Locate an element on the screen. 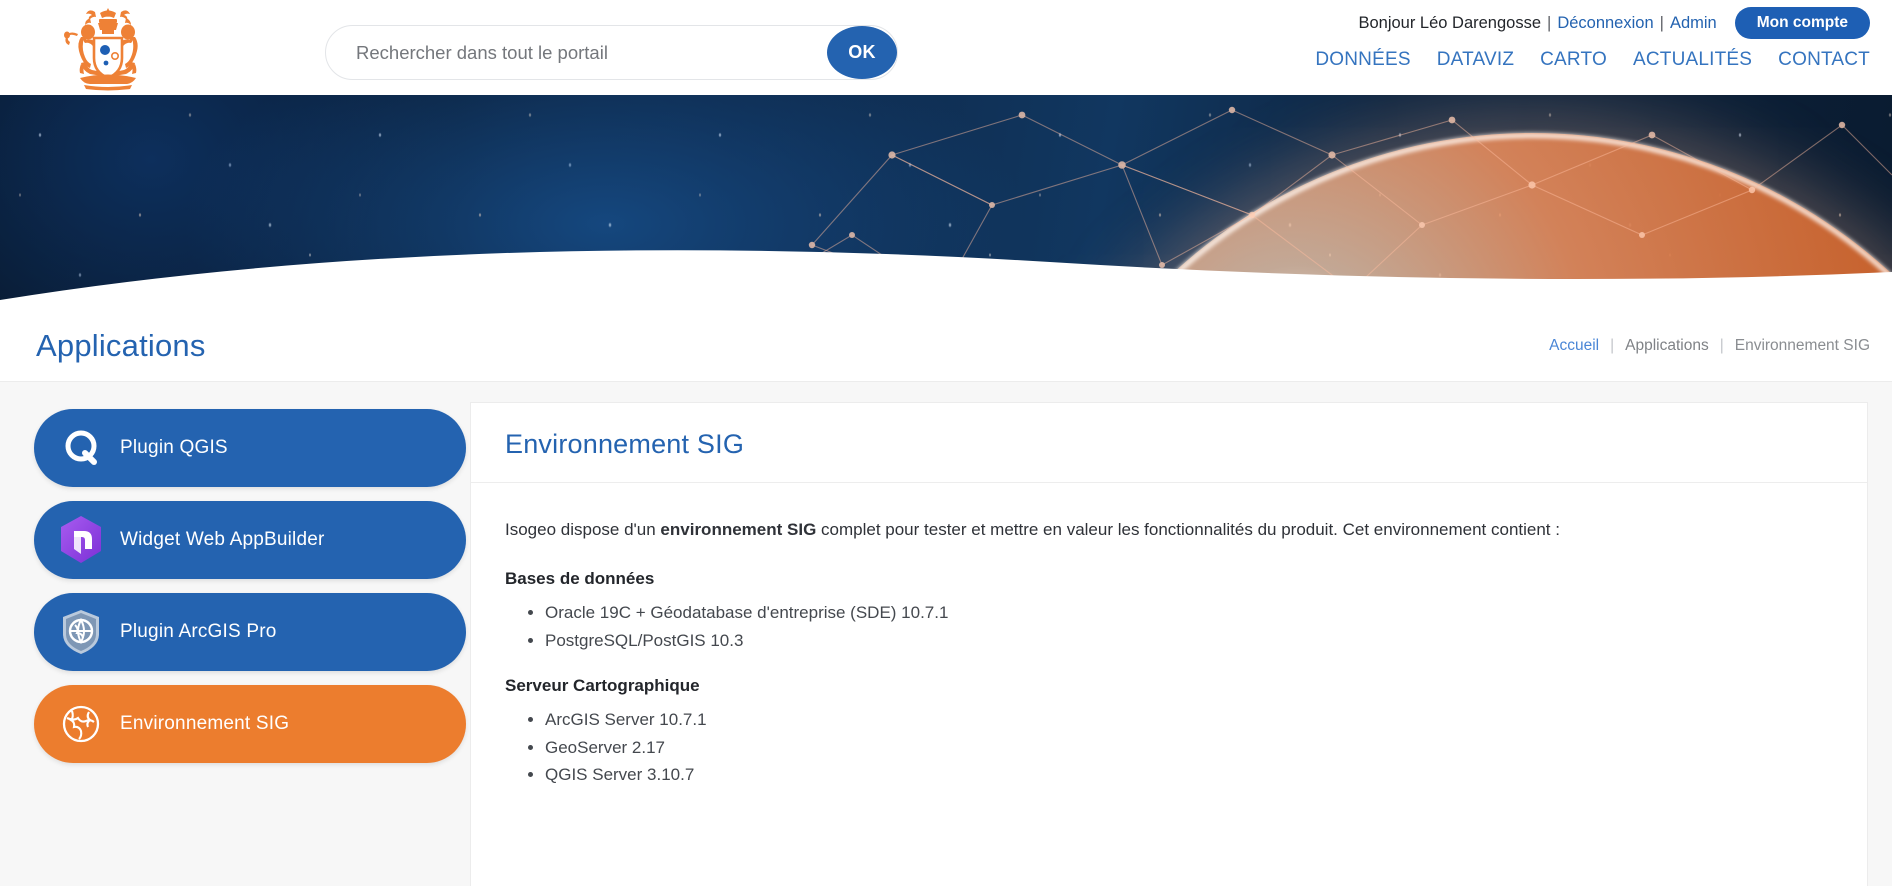 Image resolution: width=1892 pixels, height=886 pixels. greeting-text: Bonjour Léo Darengosse is located at coordinates (1450, 22).